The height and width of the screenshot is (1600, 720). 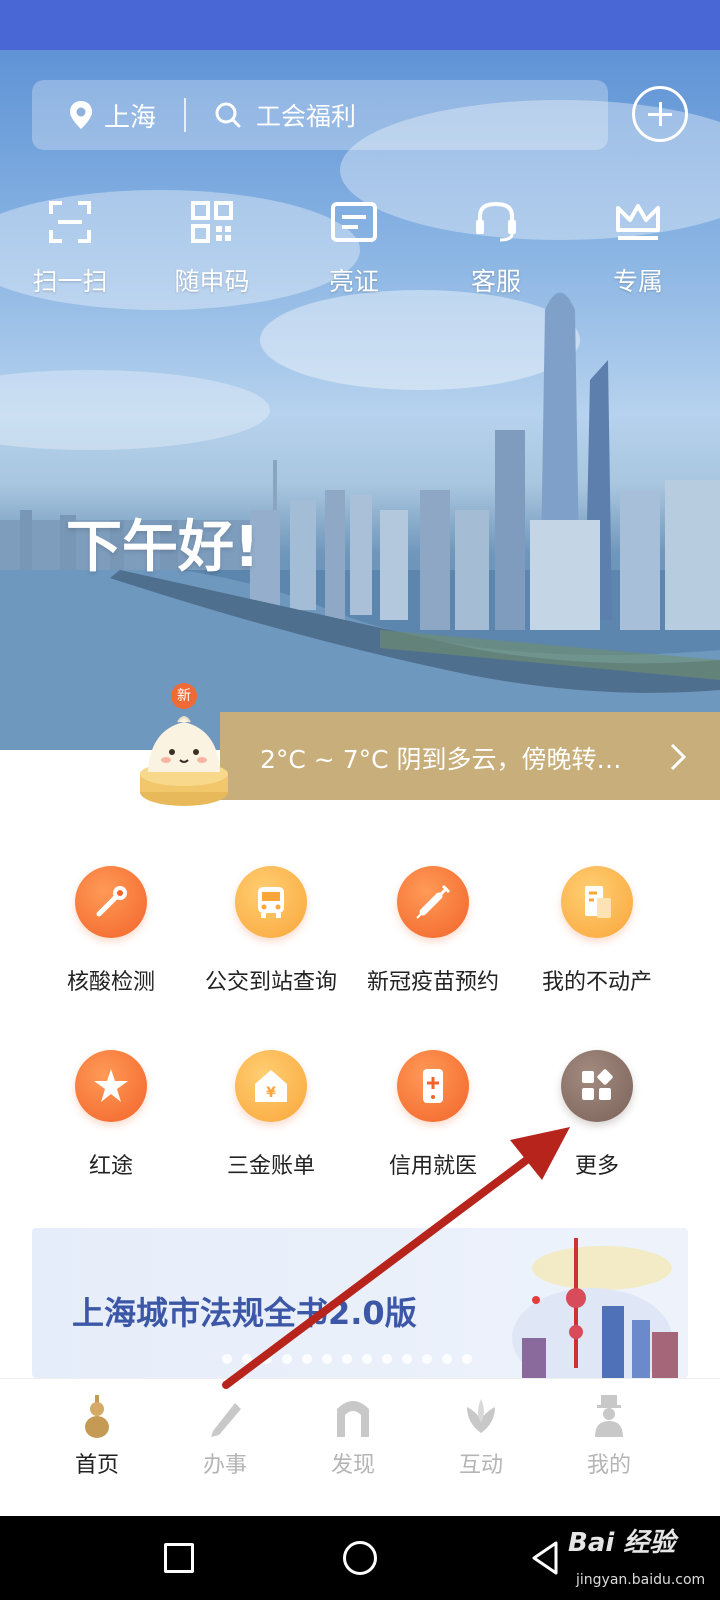 What do you see at coordinates (97, 1416) in the screenshot?
I see `gourd-home-icon` at bounding box center [97, 1416].